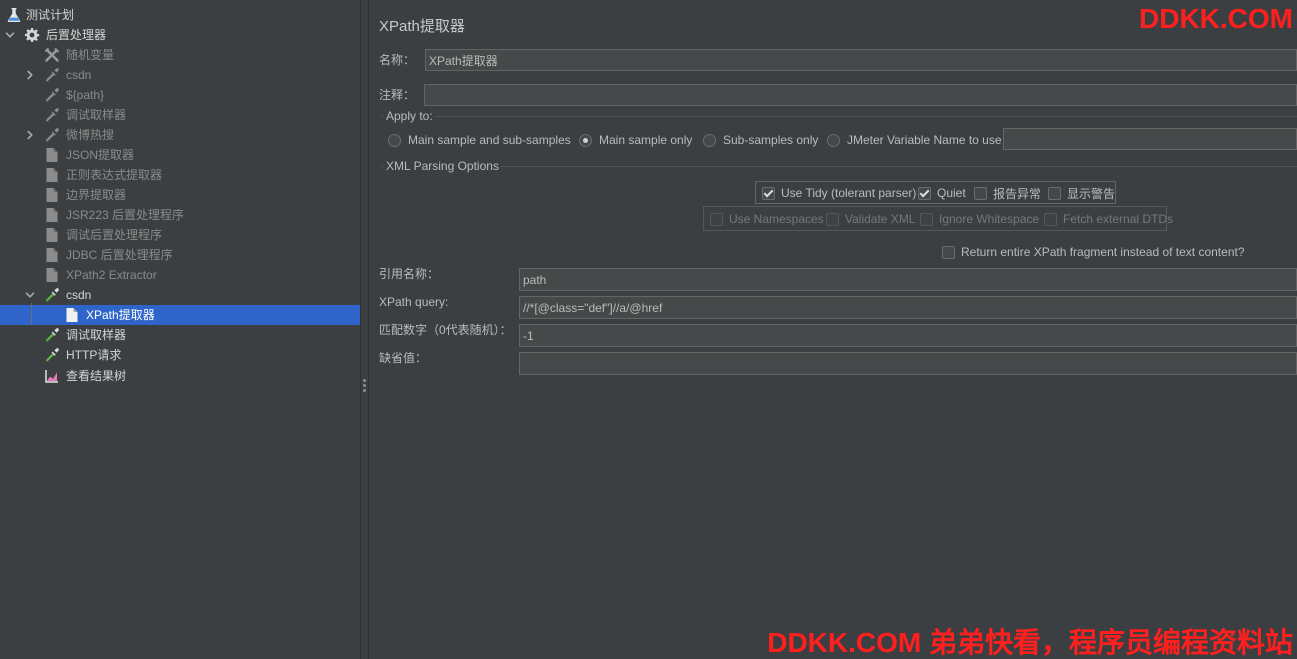 Image resolution: width=1297 pixels, height=659 pixels. What do you see at coordinates (32, 35) in the screenshot?
I see `gear-icon` at bounding box center [32, 35].